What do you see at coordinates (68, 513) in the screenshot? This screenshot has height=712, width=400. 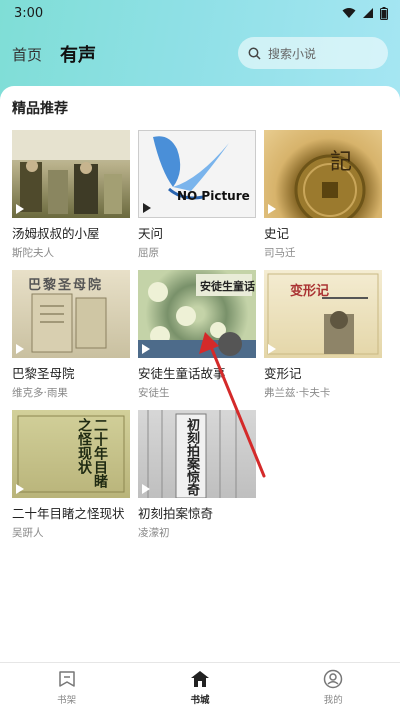 I see `book-title: 二十年目睹之怪现状` at bounding box center [68, 513].